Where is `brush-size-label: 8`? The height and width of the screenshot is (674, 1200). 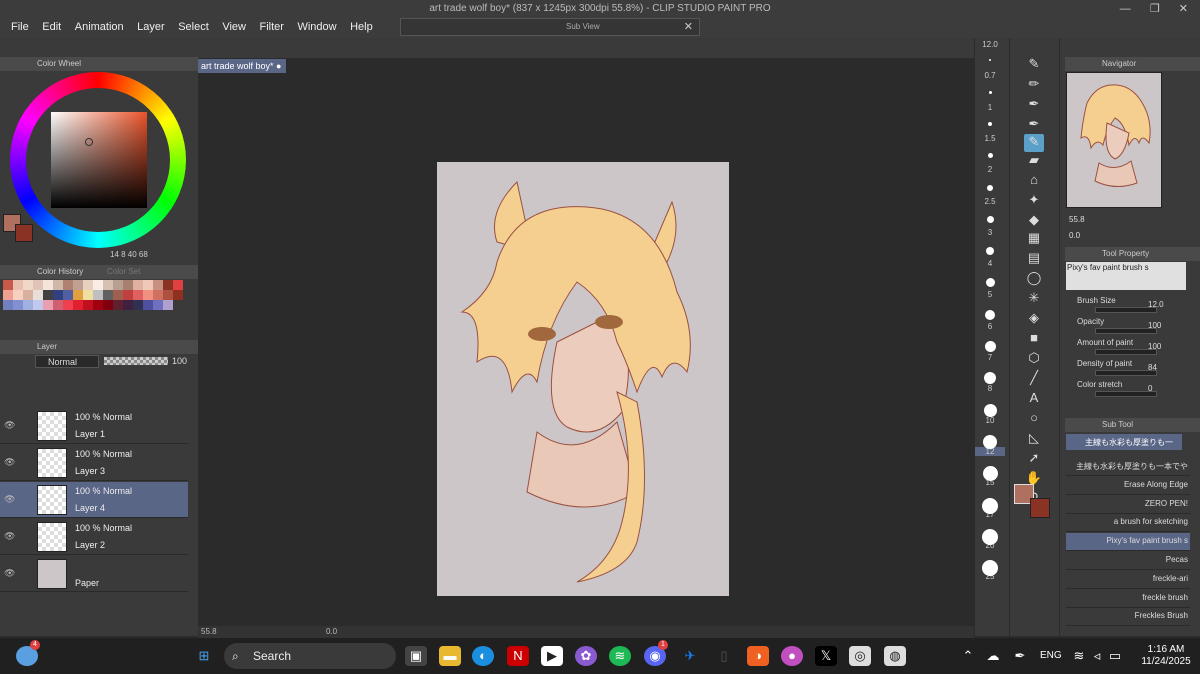 brush-size-label: 8 is located at coordinates (990, 388).